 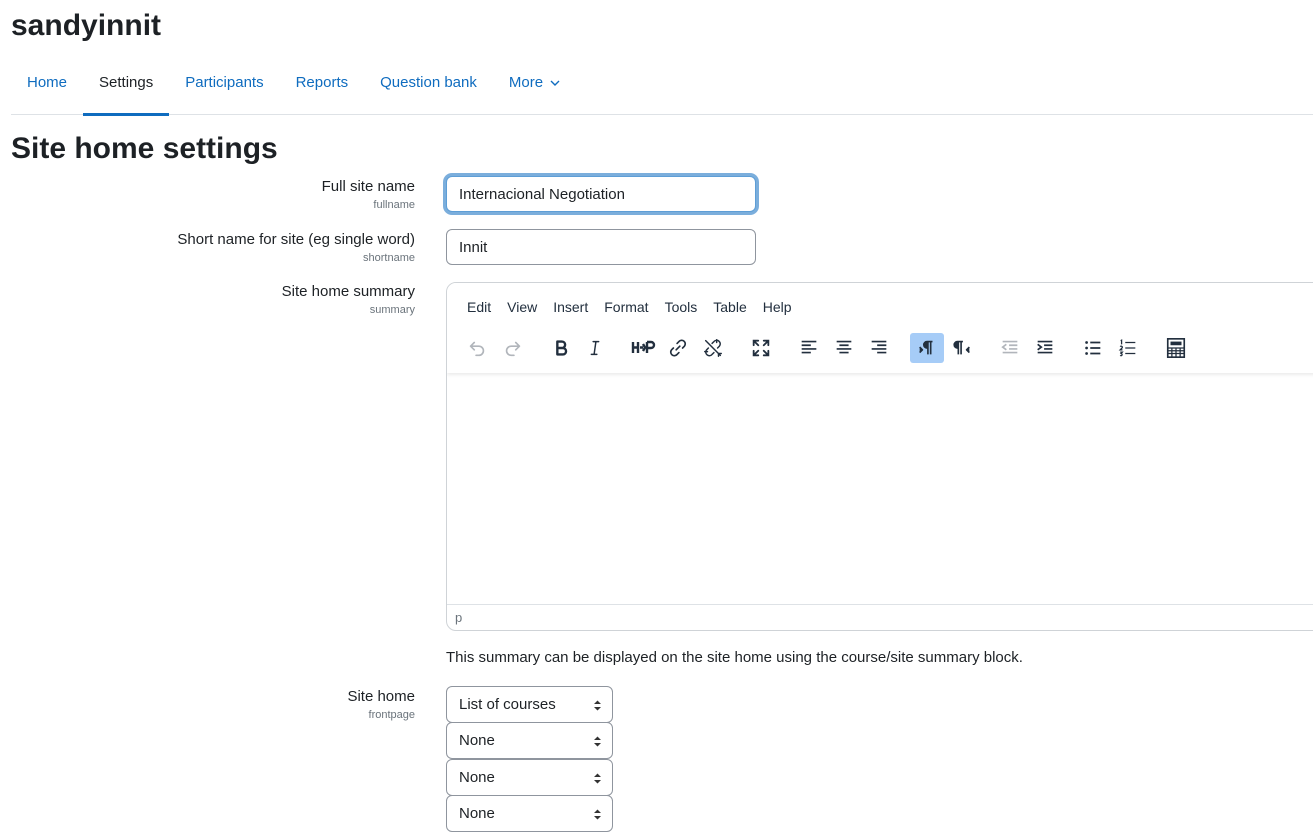 I want to click on editor-toolbar, so click(x=880, y=348).